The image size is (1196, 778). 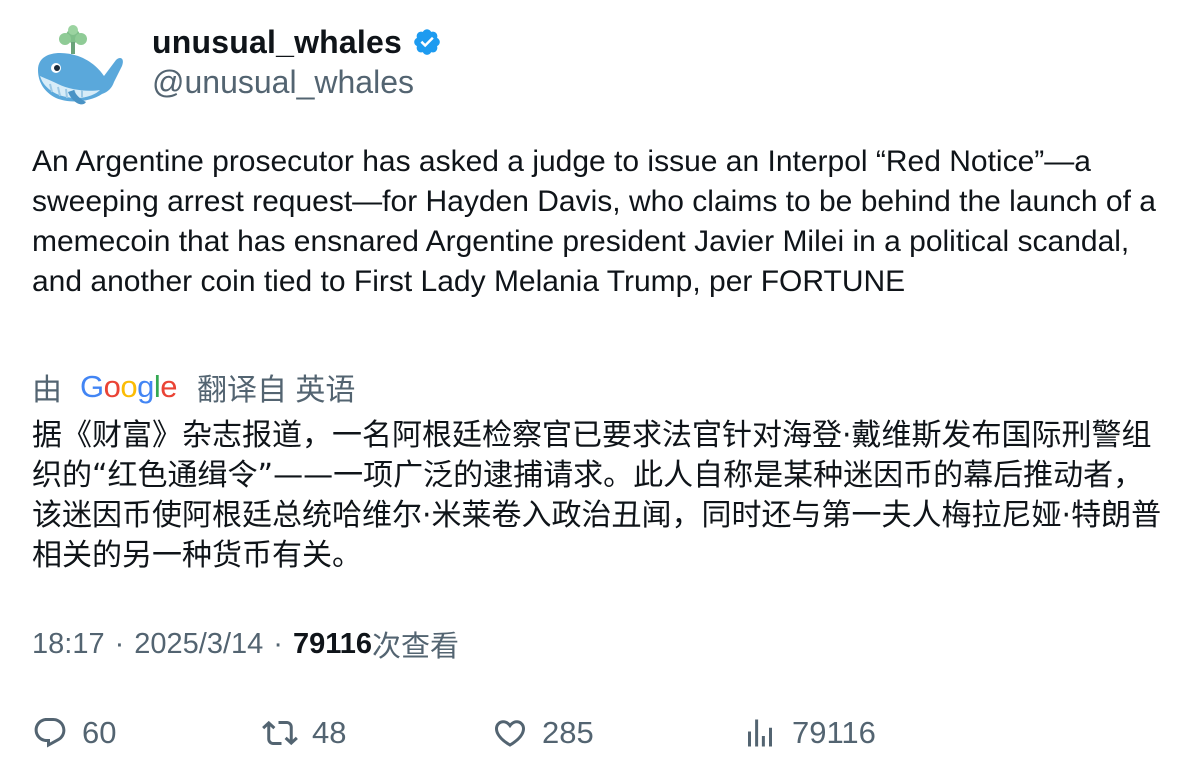 What do you see at coordinates (427, 42) in the screenshot?
I see `verified-badge-icon` at bounding box center [427, 42].